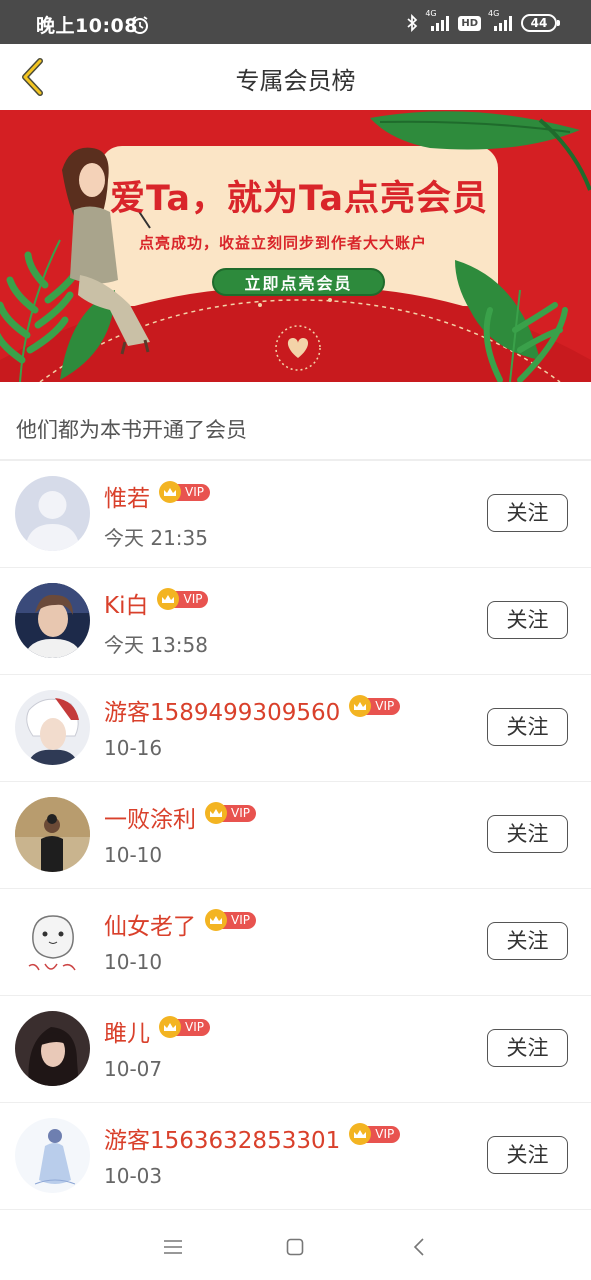 This screenshot has width=591, height=1280. Describe the element at coordinates (150, 927) in the screenshot. I see `member-name-text: 仙女老了` at that location.